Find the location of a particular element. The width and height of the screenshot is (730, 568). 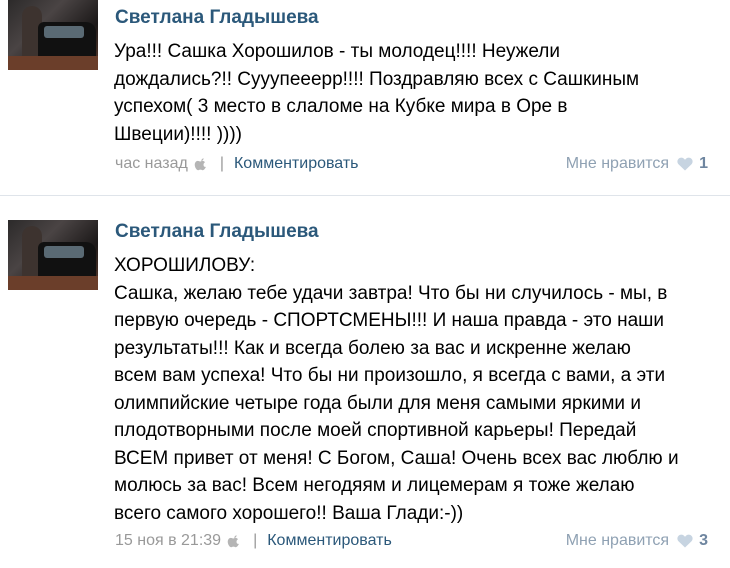

post-time: час назад is located at coordinates (151, 164).